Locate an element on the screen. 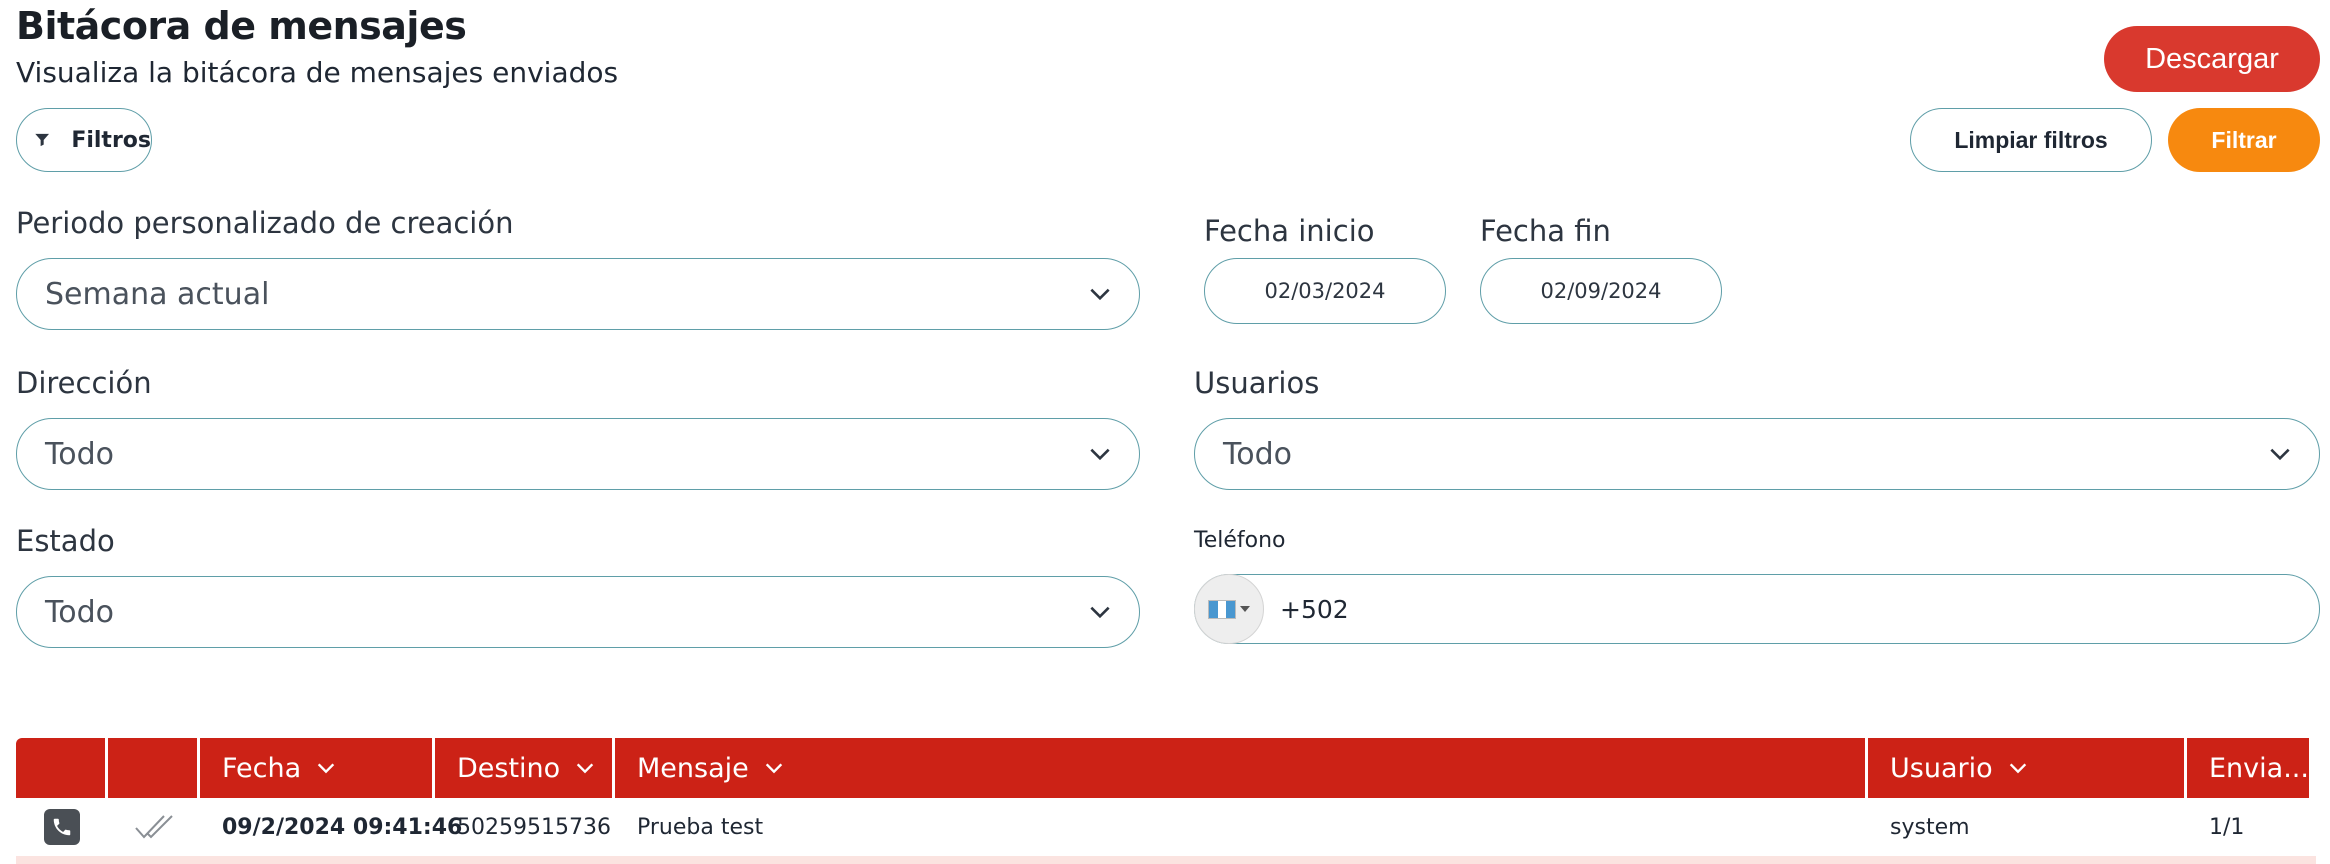 The image size is (2330, 864). column-header-usuario: Usuario is located at coordinates (2026, 768).